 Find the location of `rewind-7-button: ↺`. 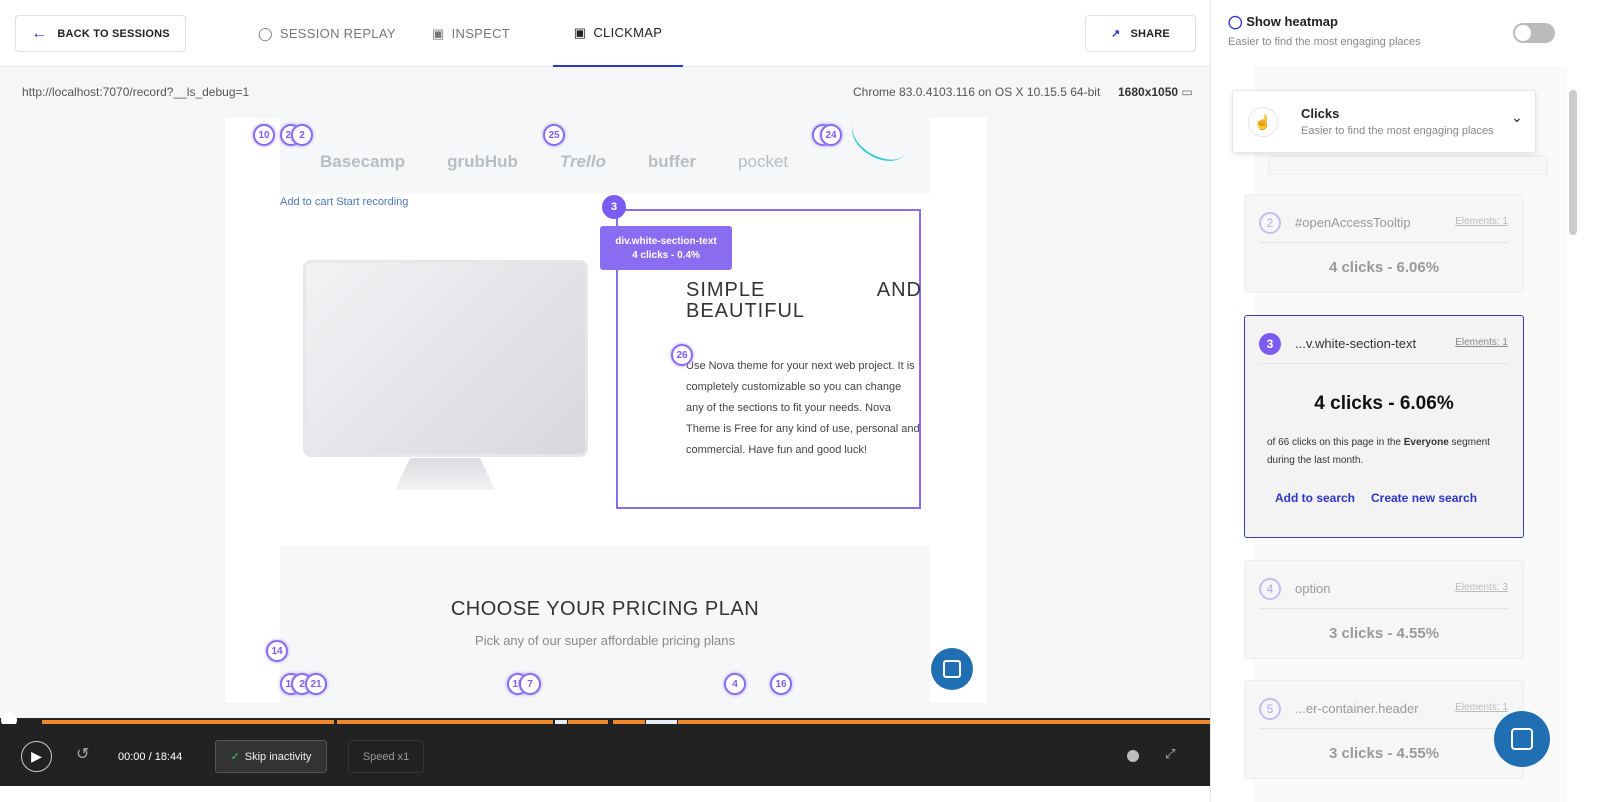

rewind-7-button: ↺ is located at coordinates (82, 754).